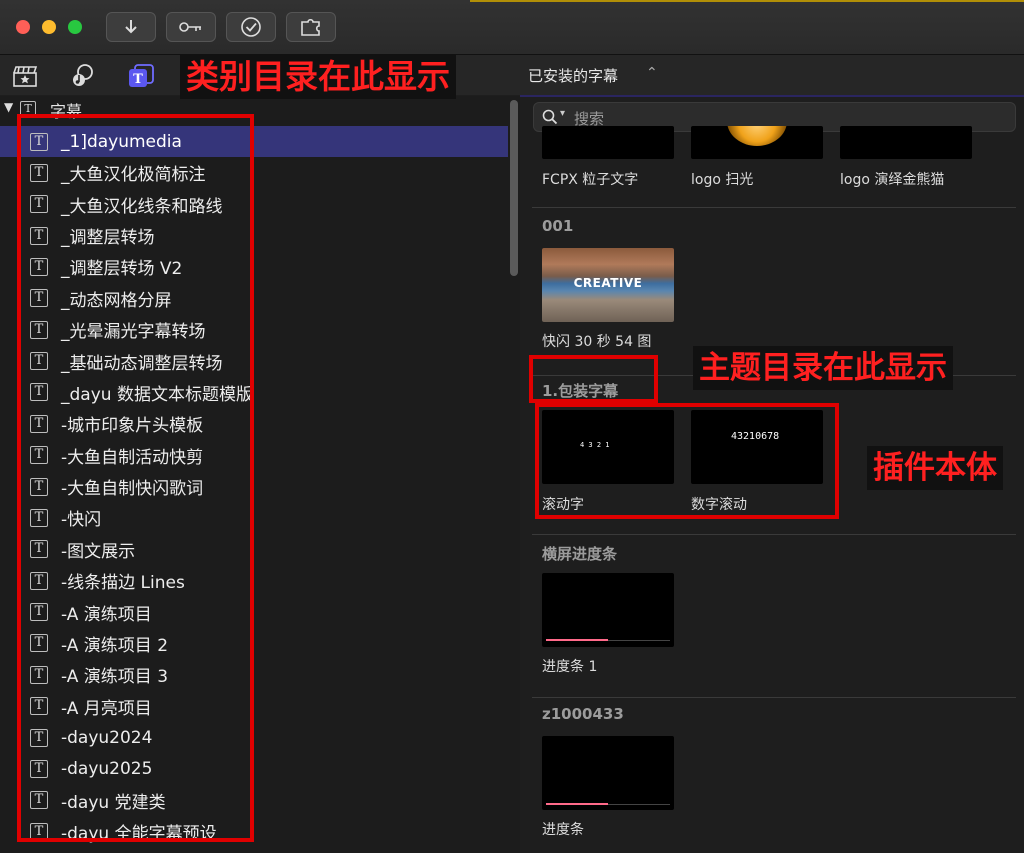 The height and width of the screenshot is (853, 1024). I want to click on checkmark-circle-icon, so click(251, 27).